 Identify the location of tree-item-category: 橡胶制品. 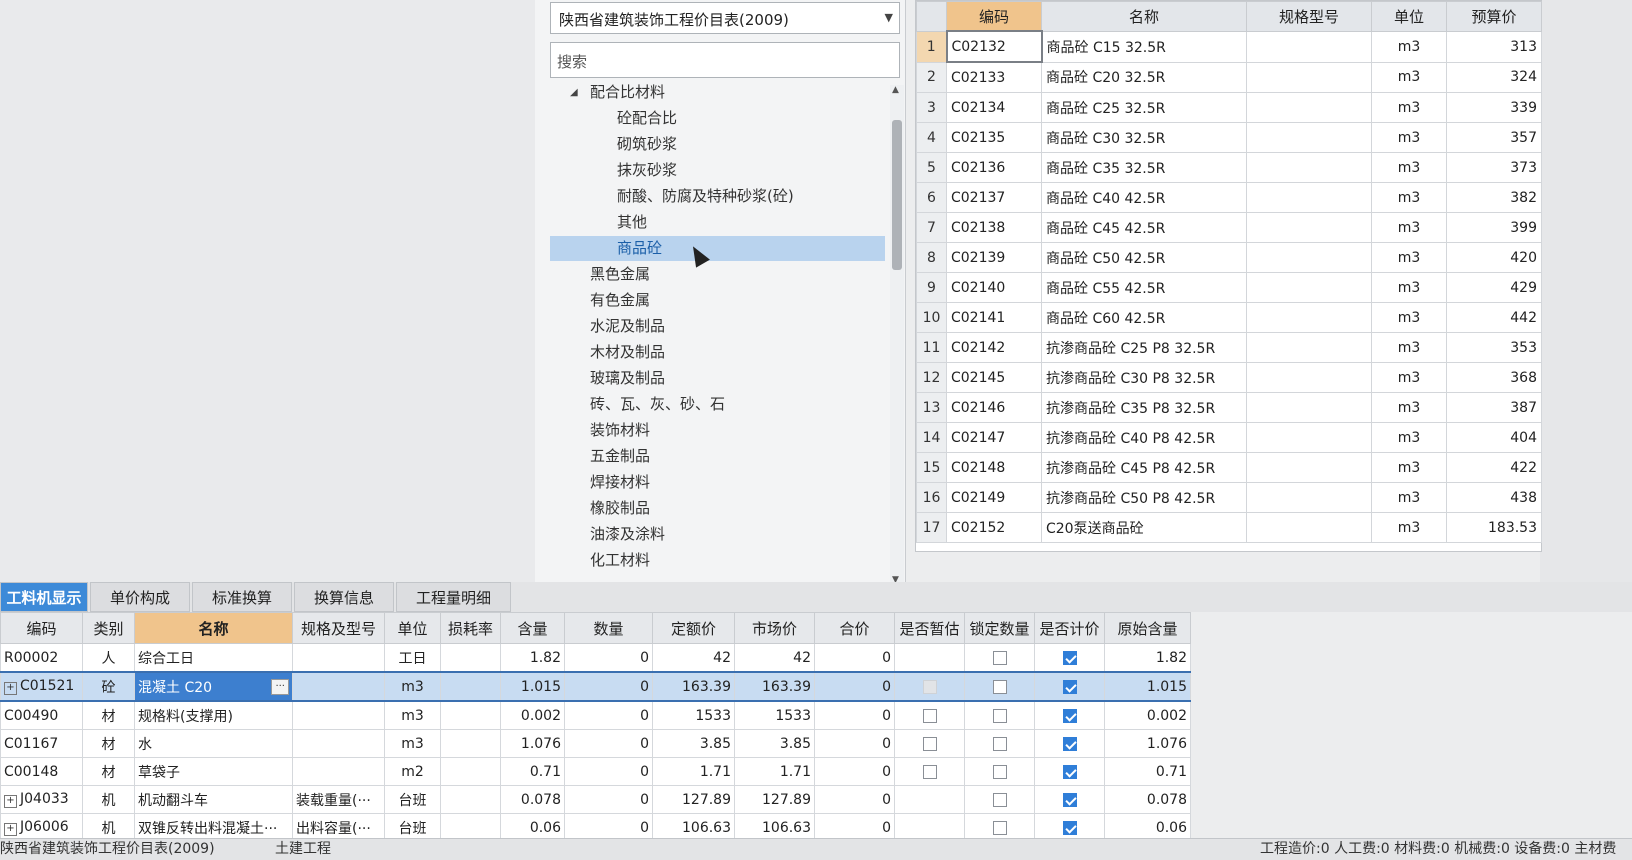
(717, 508).